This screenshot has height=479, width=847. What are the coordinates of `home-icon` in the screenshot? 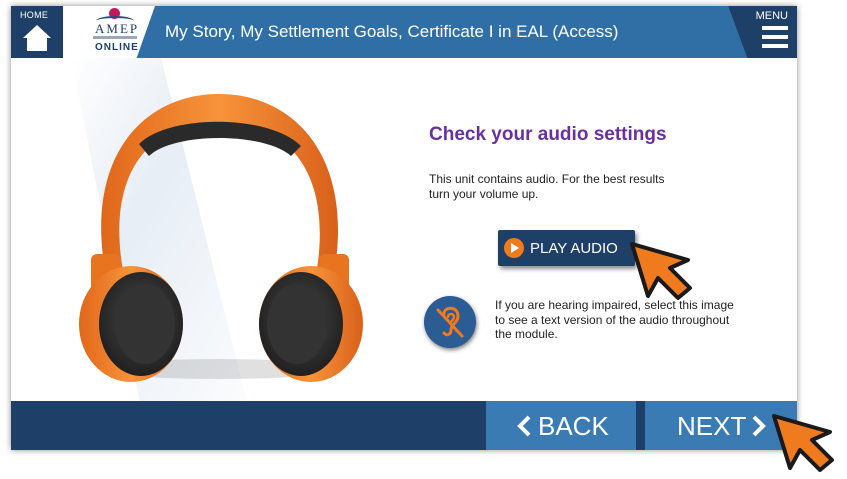 It's located at (37, 38).